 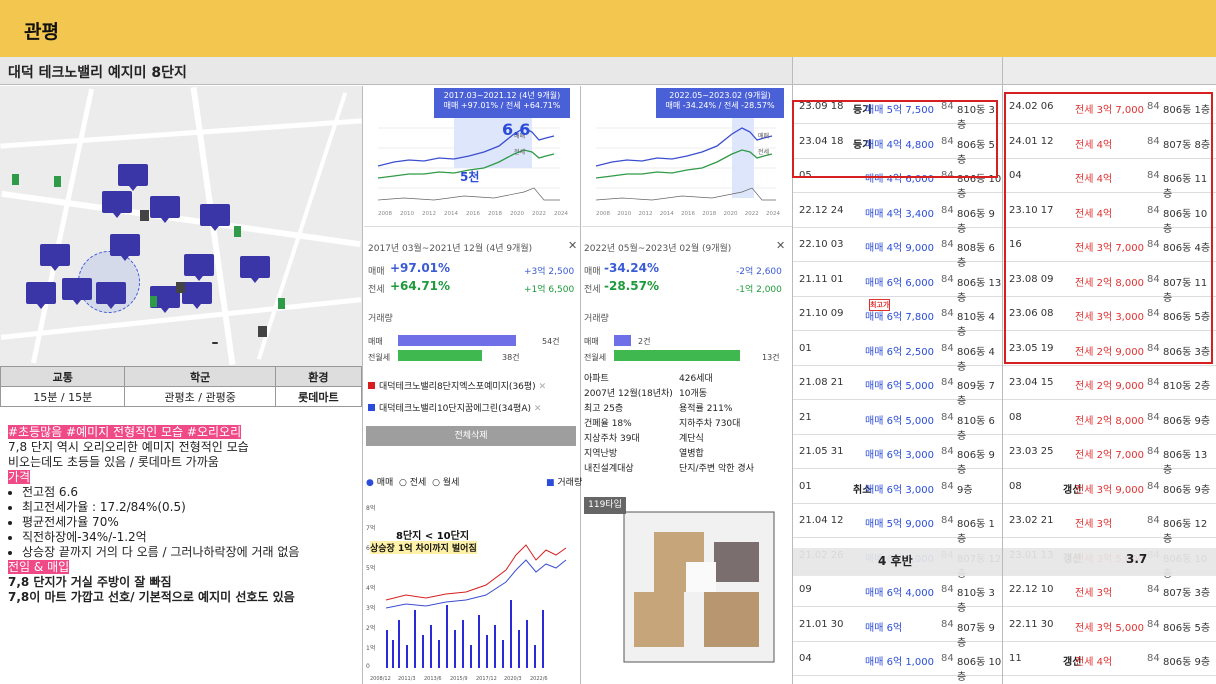 I want to click on note-line: 7,8 단지가 거실 주방이 잘 빠짐, so click(x=90, y=582).